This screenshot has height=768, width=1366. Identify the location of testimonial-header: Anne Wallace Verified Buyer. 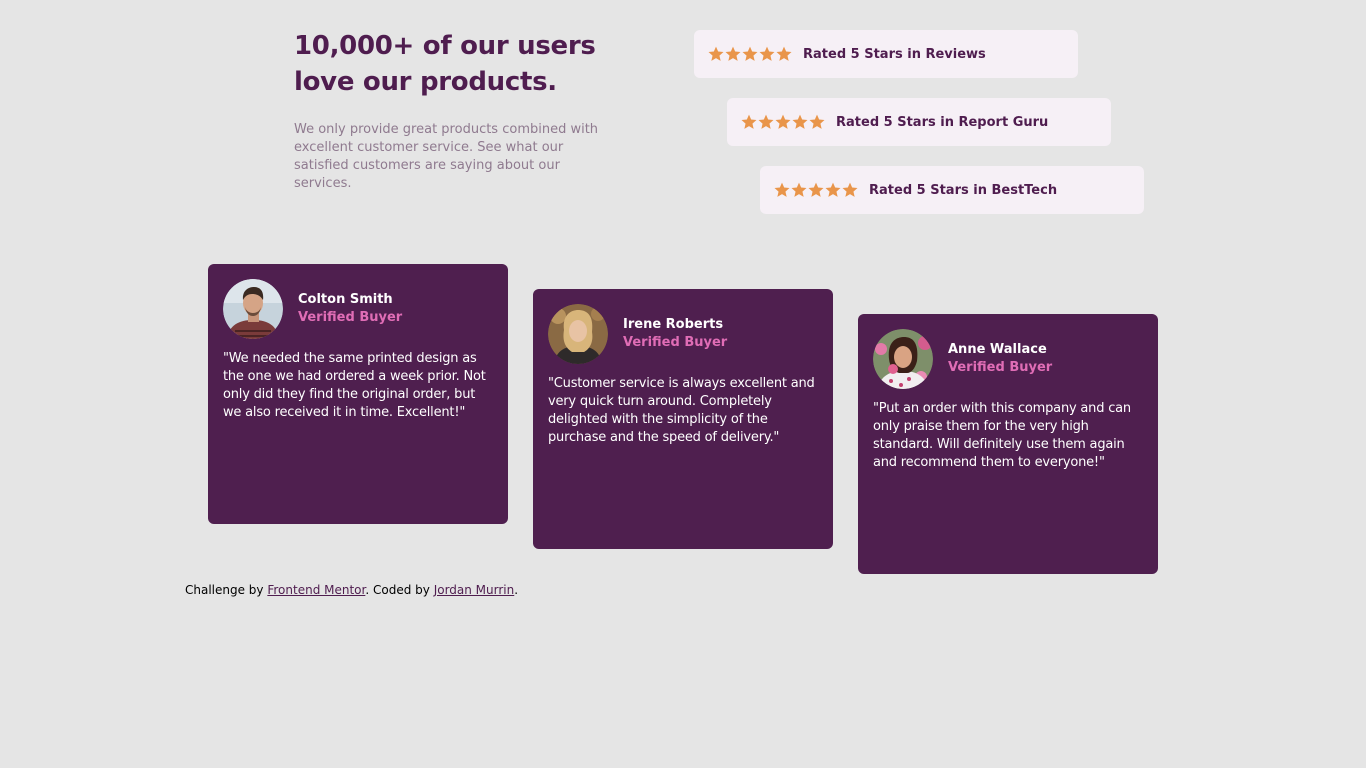
(1008, 359).